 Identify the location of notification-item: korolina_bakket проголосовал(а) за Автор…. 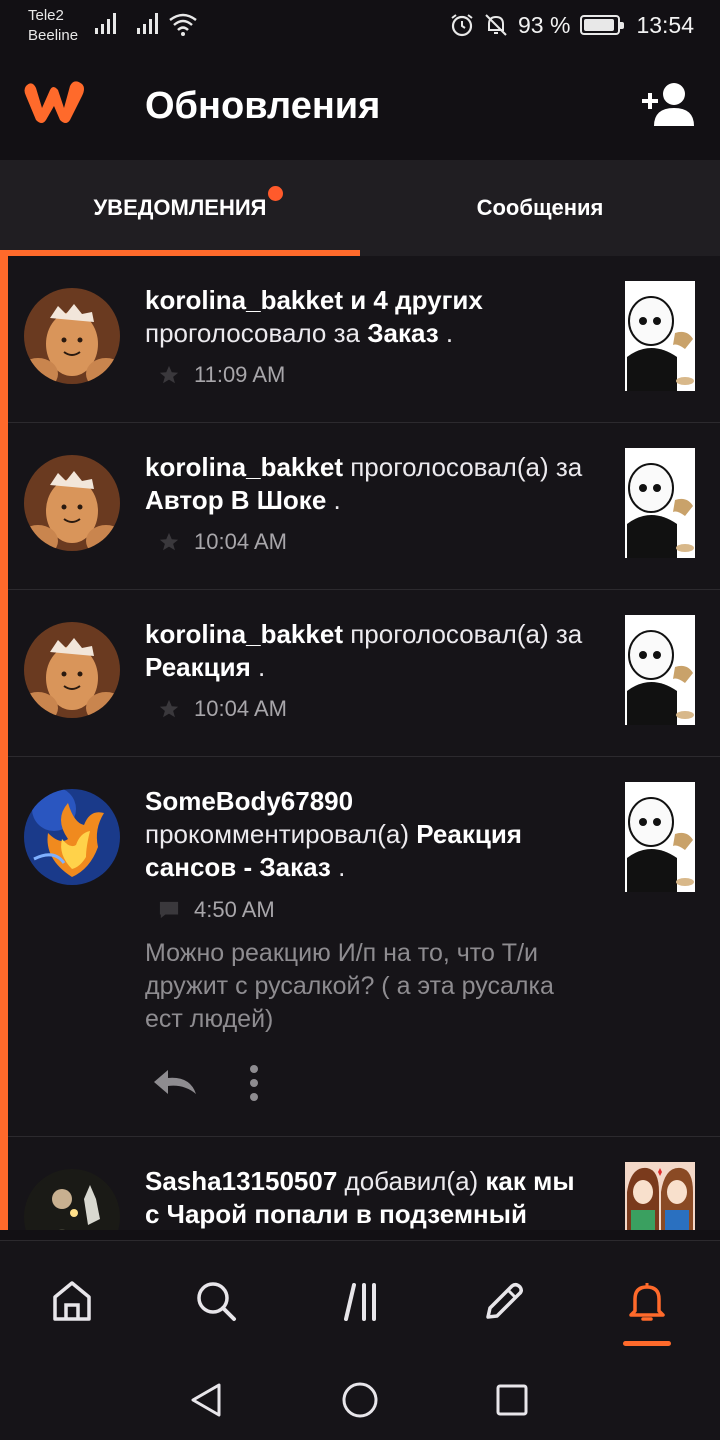
(364, 506).